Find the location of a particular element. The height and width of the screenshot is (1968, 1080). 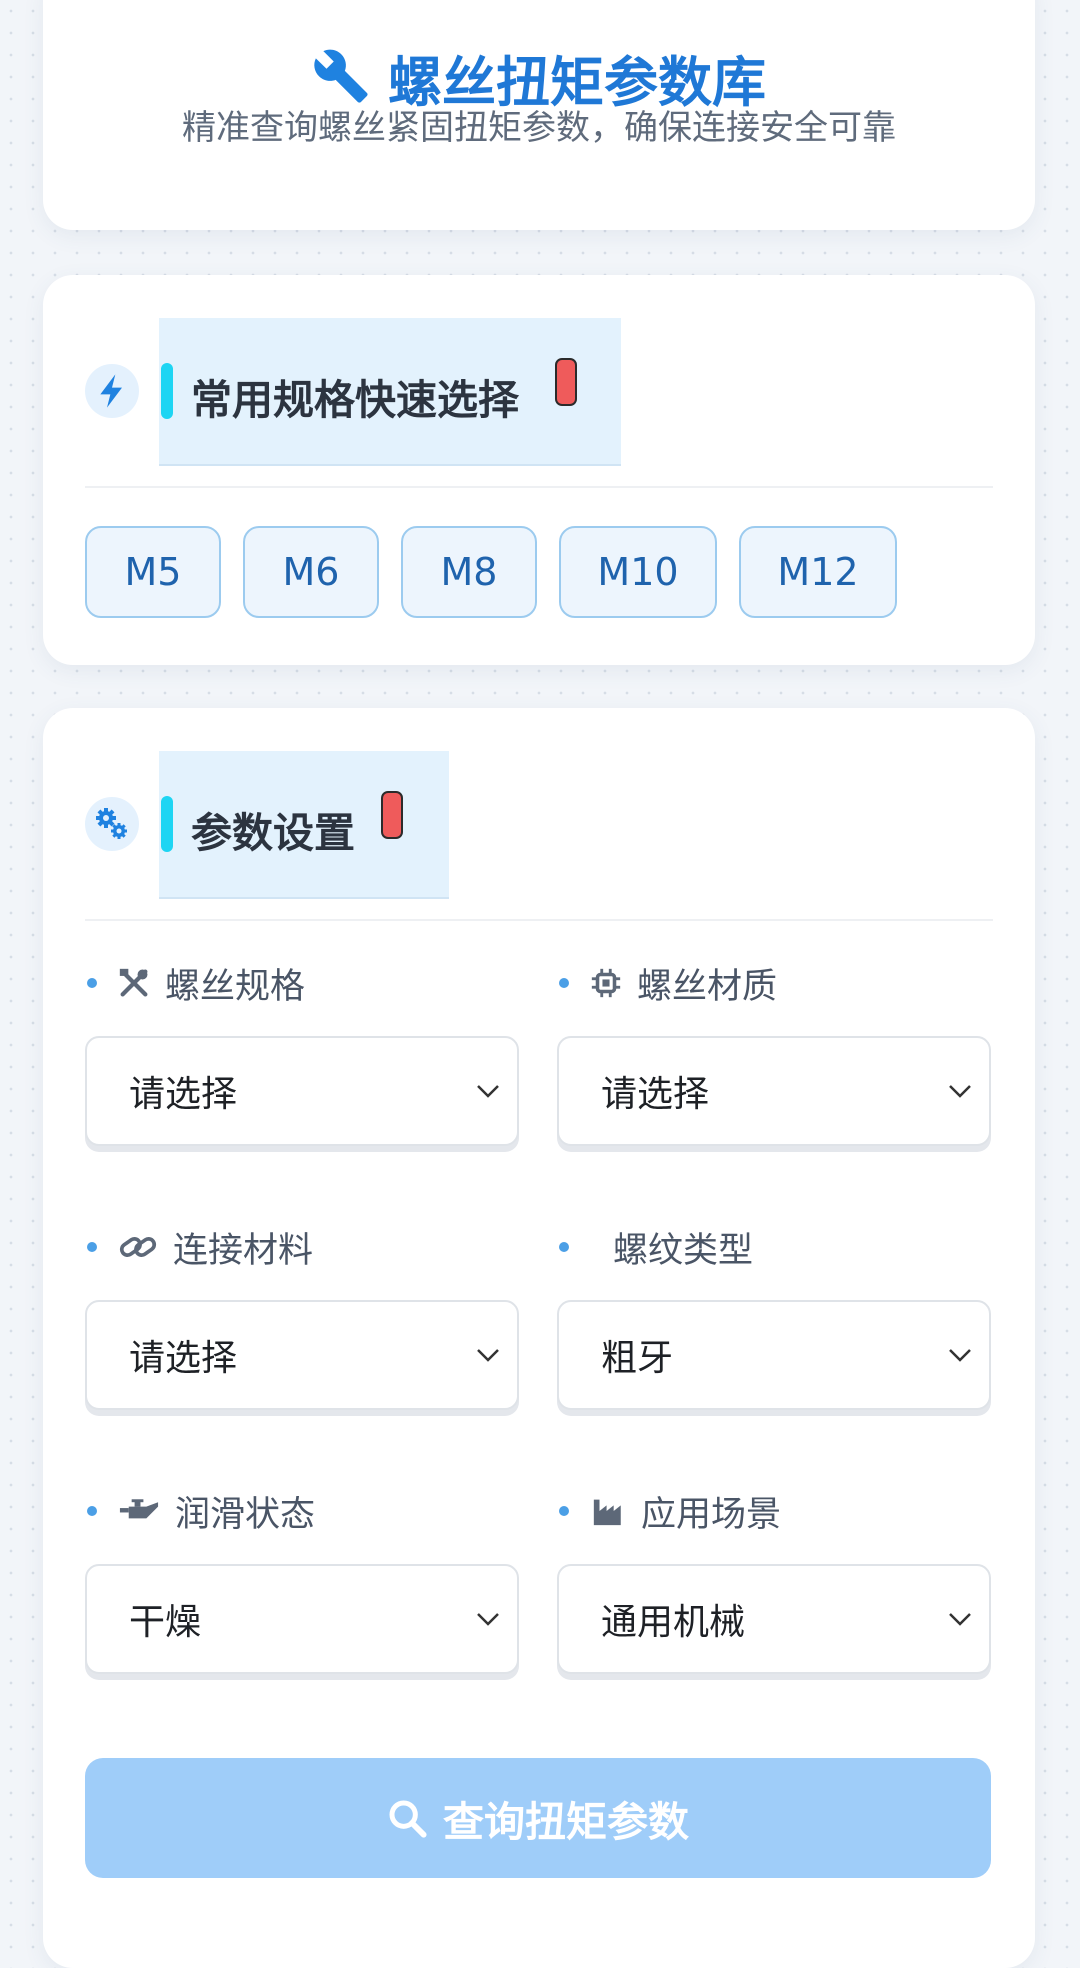

field-label: 螺纹类型 is located at coordinates (655, 1247).